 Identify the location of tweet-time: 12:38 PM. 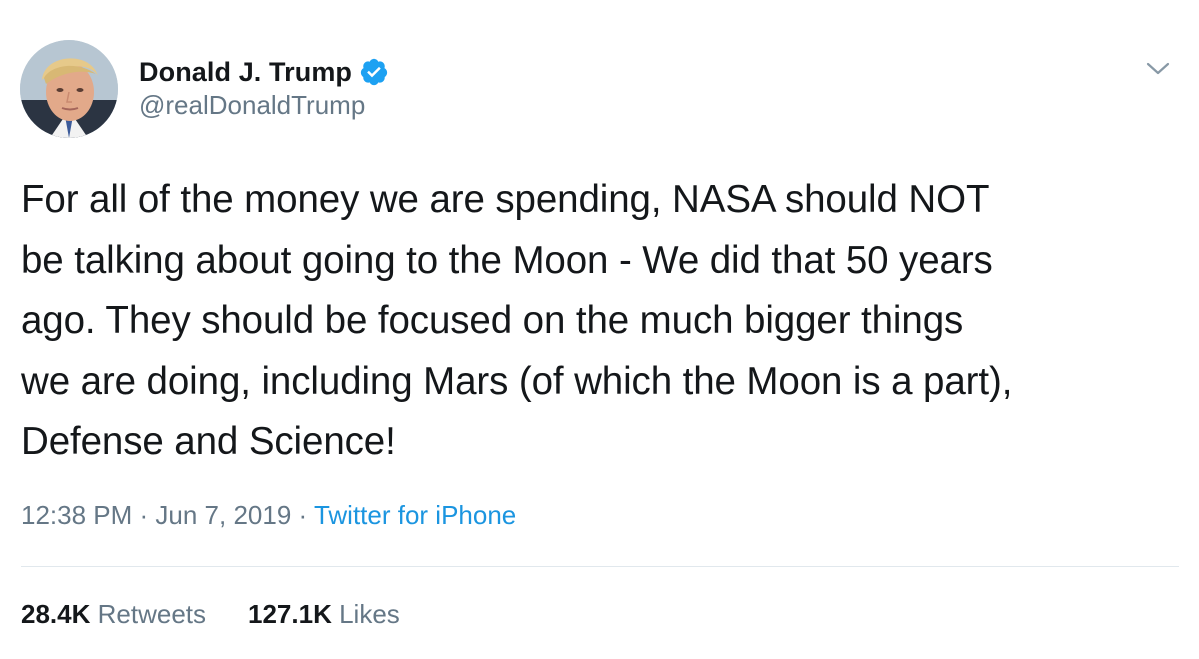
(76, 515).